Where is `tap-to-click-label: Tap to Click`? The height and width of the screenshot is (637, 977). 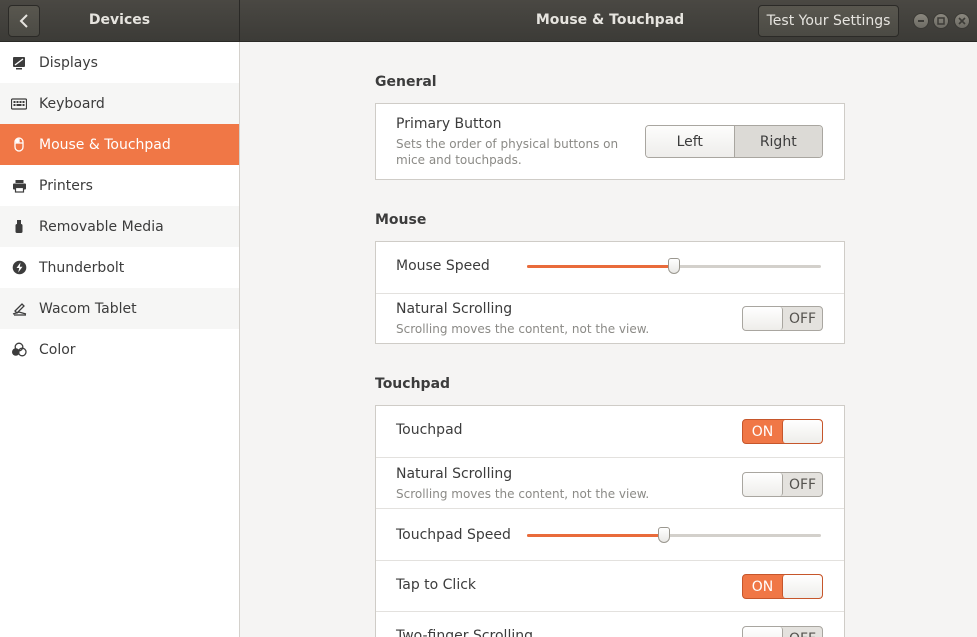
tap-to-click-label: Tap to Click is located at coordinates (436, 585).